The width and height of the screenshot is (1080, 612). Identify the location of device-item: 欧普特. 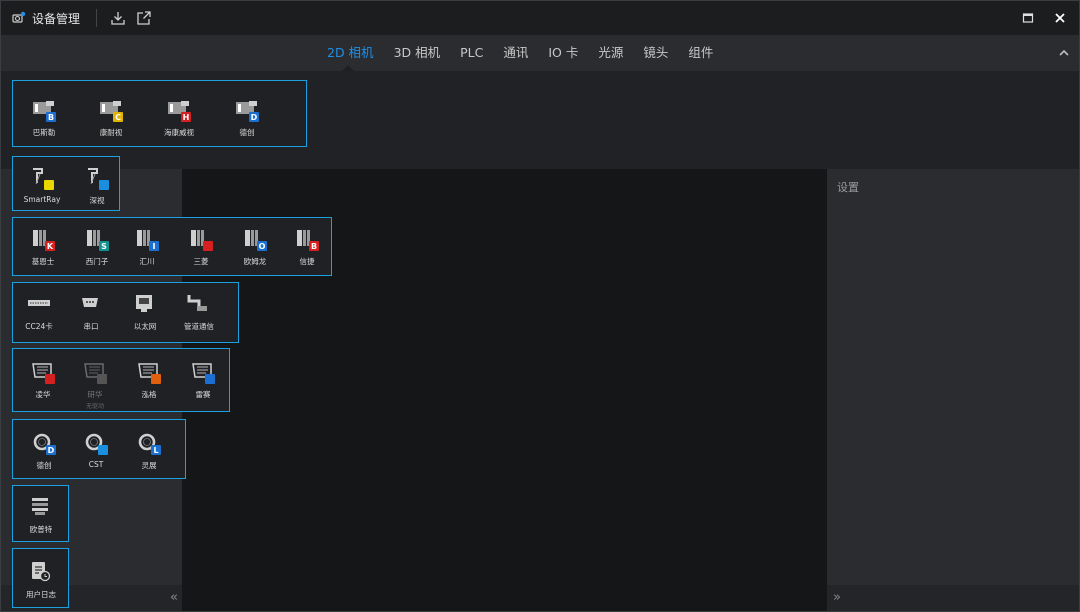
(41, 514).